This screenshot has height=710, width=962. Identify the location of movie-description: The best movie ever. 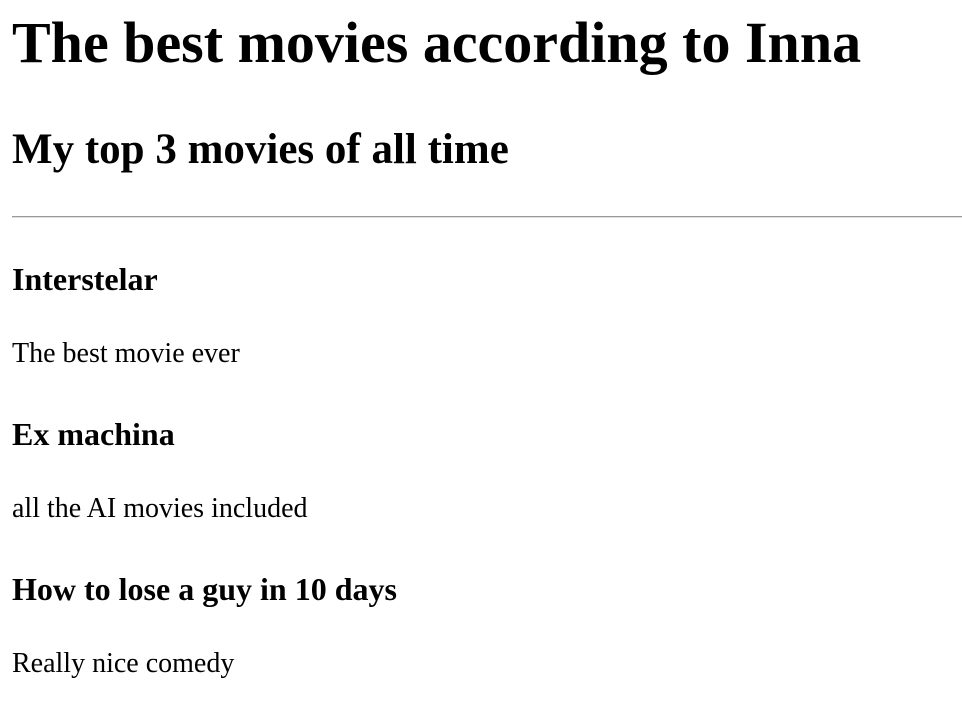
(126, 353).